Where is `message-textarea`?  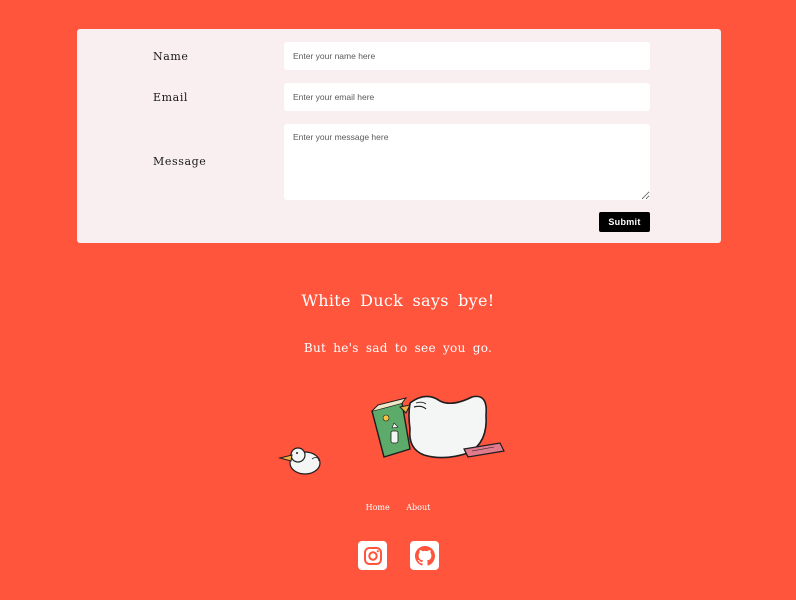 message-textarea is located at coordinates (467, 162).